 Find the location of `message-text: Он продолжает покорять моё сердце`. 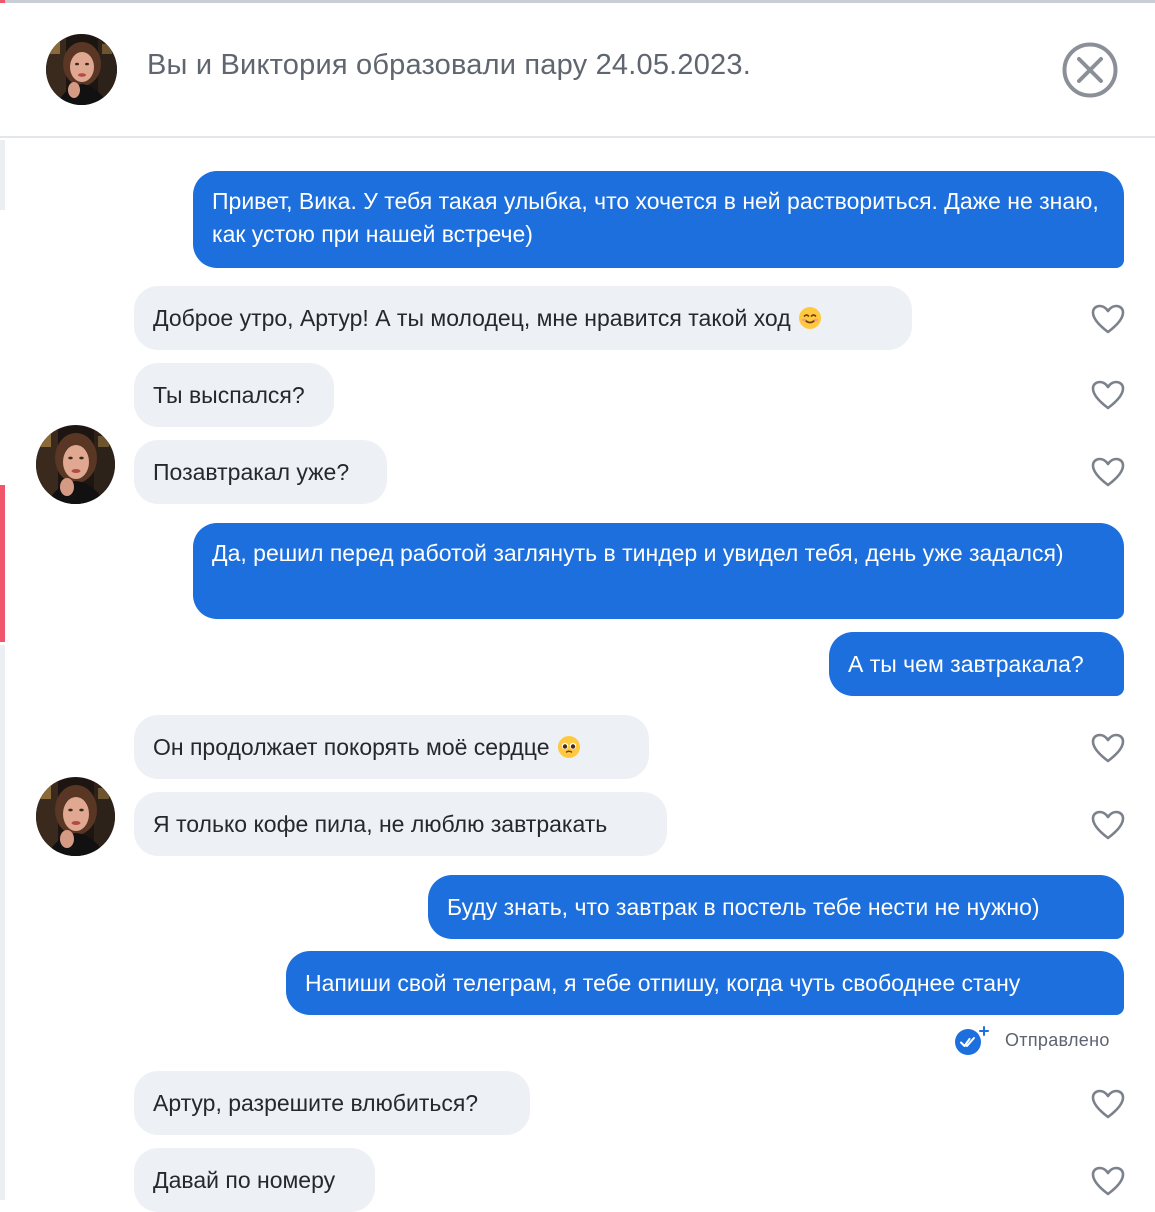

message-text: Он продолжает покорять моё сердце is located at coordinates (351, 746).